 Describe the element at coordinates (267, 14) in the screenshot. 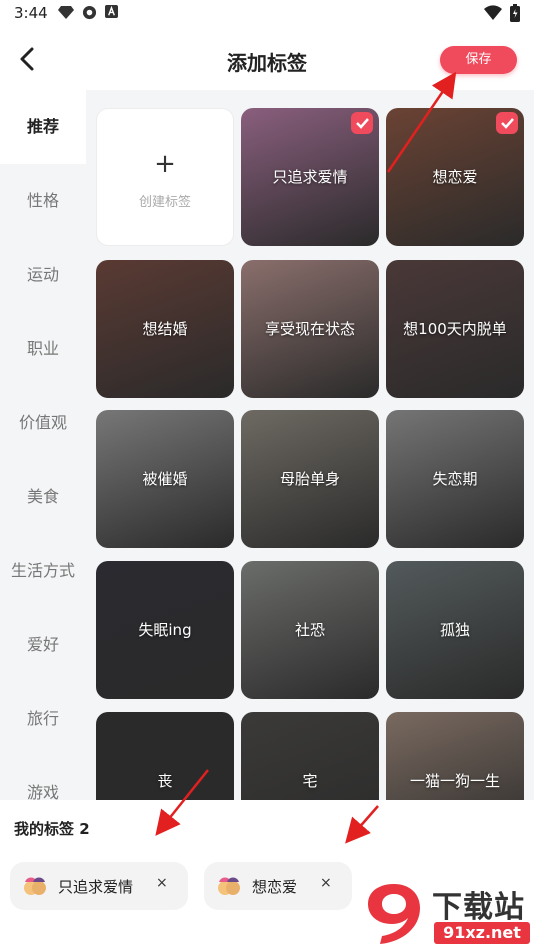

I see `status-bar: 3:44` at that location.